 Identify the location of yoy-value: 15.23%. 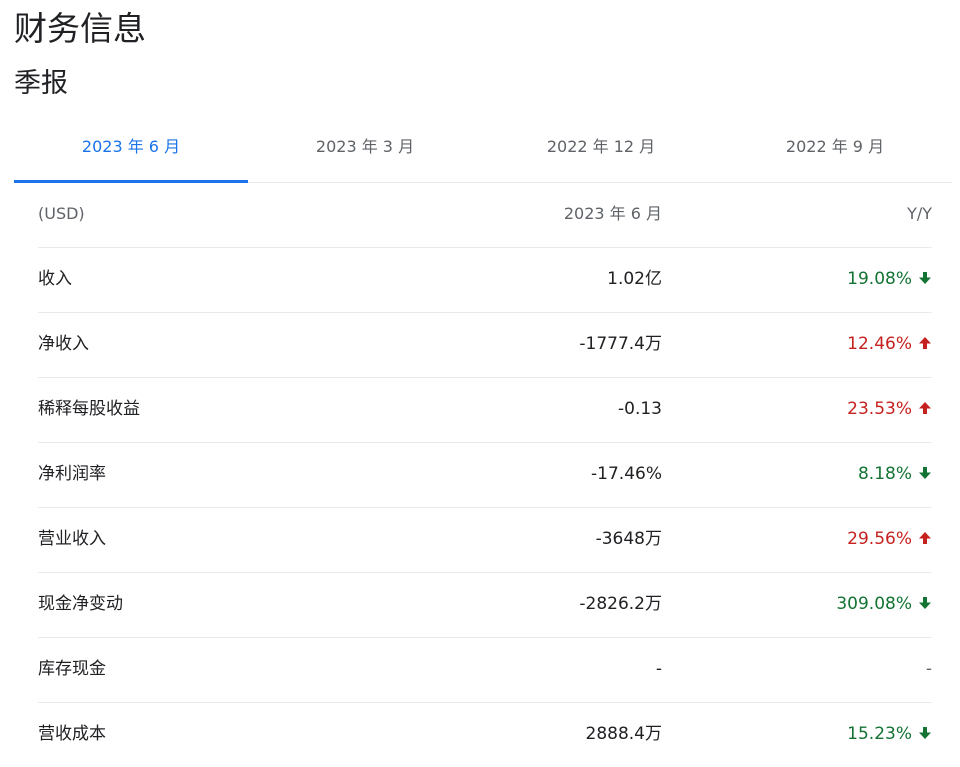
(879, 734).